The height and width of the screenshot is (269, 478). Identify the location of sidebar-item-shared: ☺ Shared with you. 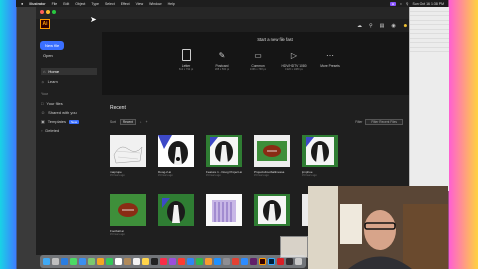
(59, 112).